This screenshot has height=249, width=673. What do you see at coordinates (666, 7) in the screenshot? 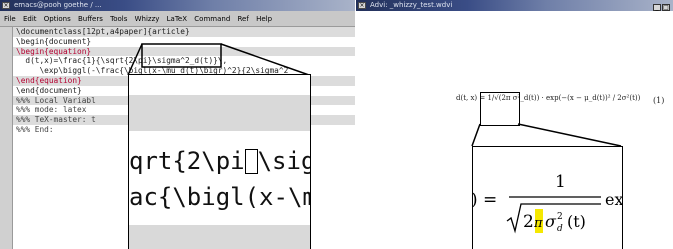
I see `maximize-icon: □` at bounding box center [666, 7].